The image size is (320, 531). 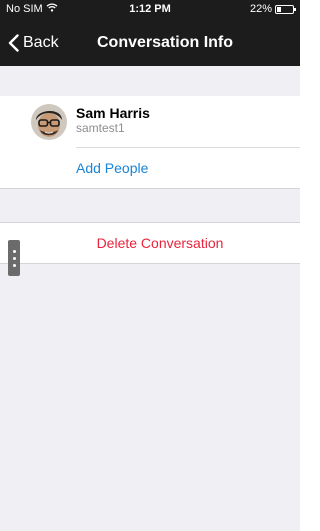 I want to click on page-title: Conversation Info, so click(x=165, y=42).